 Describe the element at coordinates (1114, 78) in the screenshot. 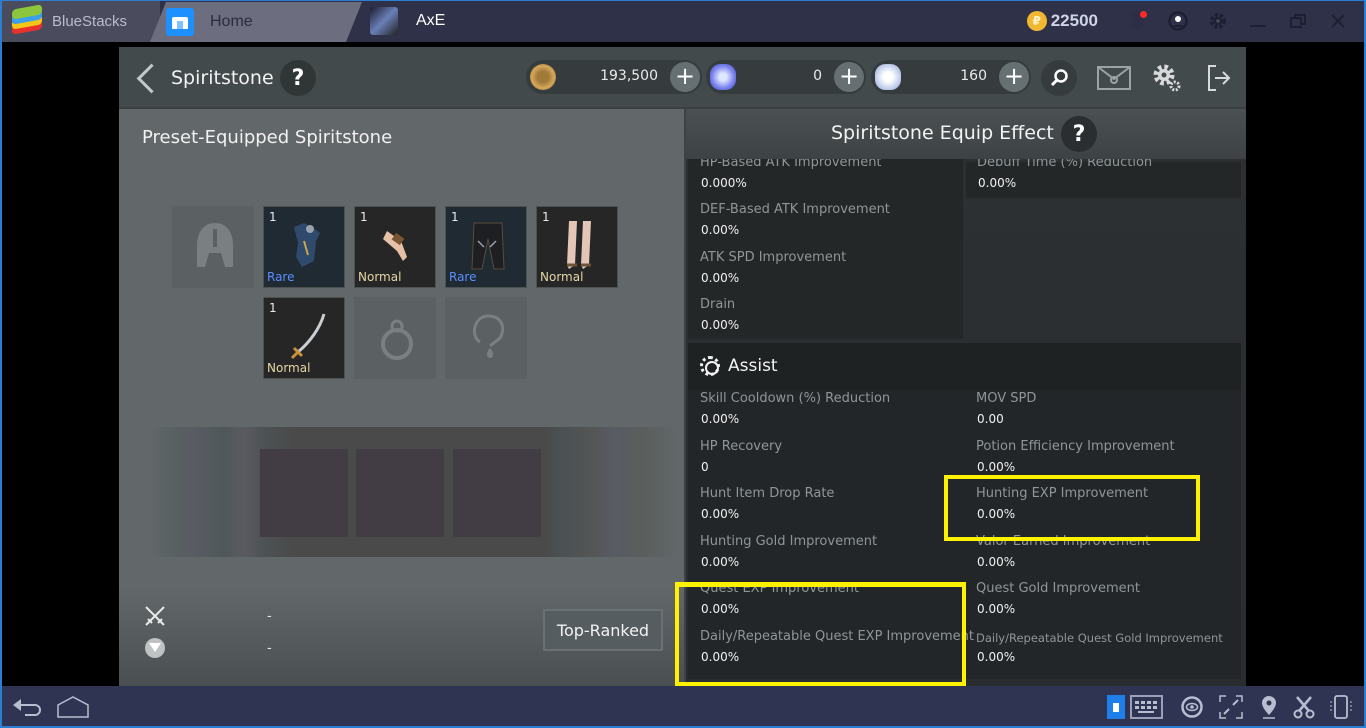

I see `mail-icon` at that location.